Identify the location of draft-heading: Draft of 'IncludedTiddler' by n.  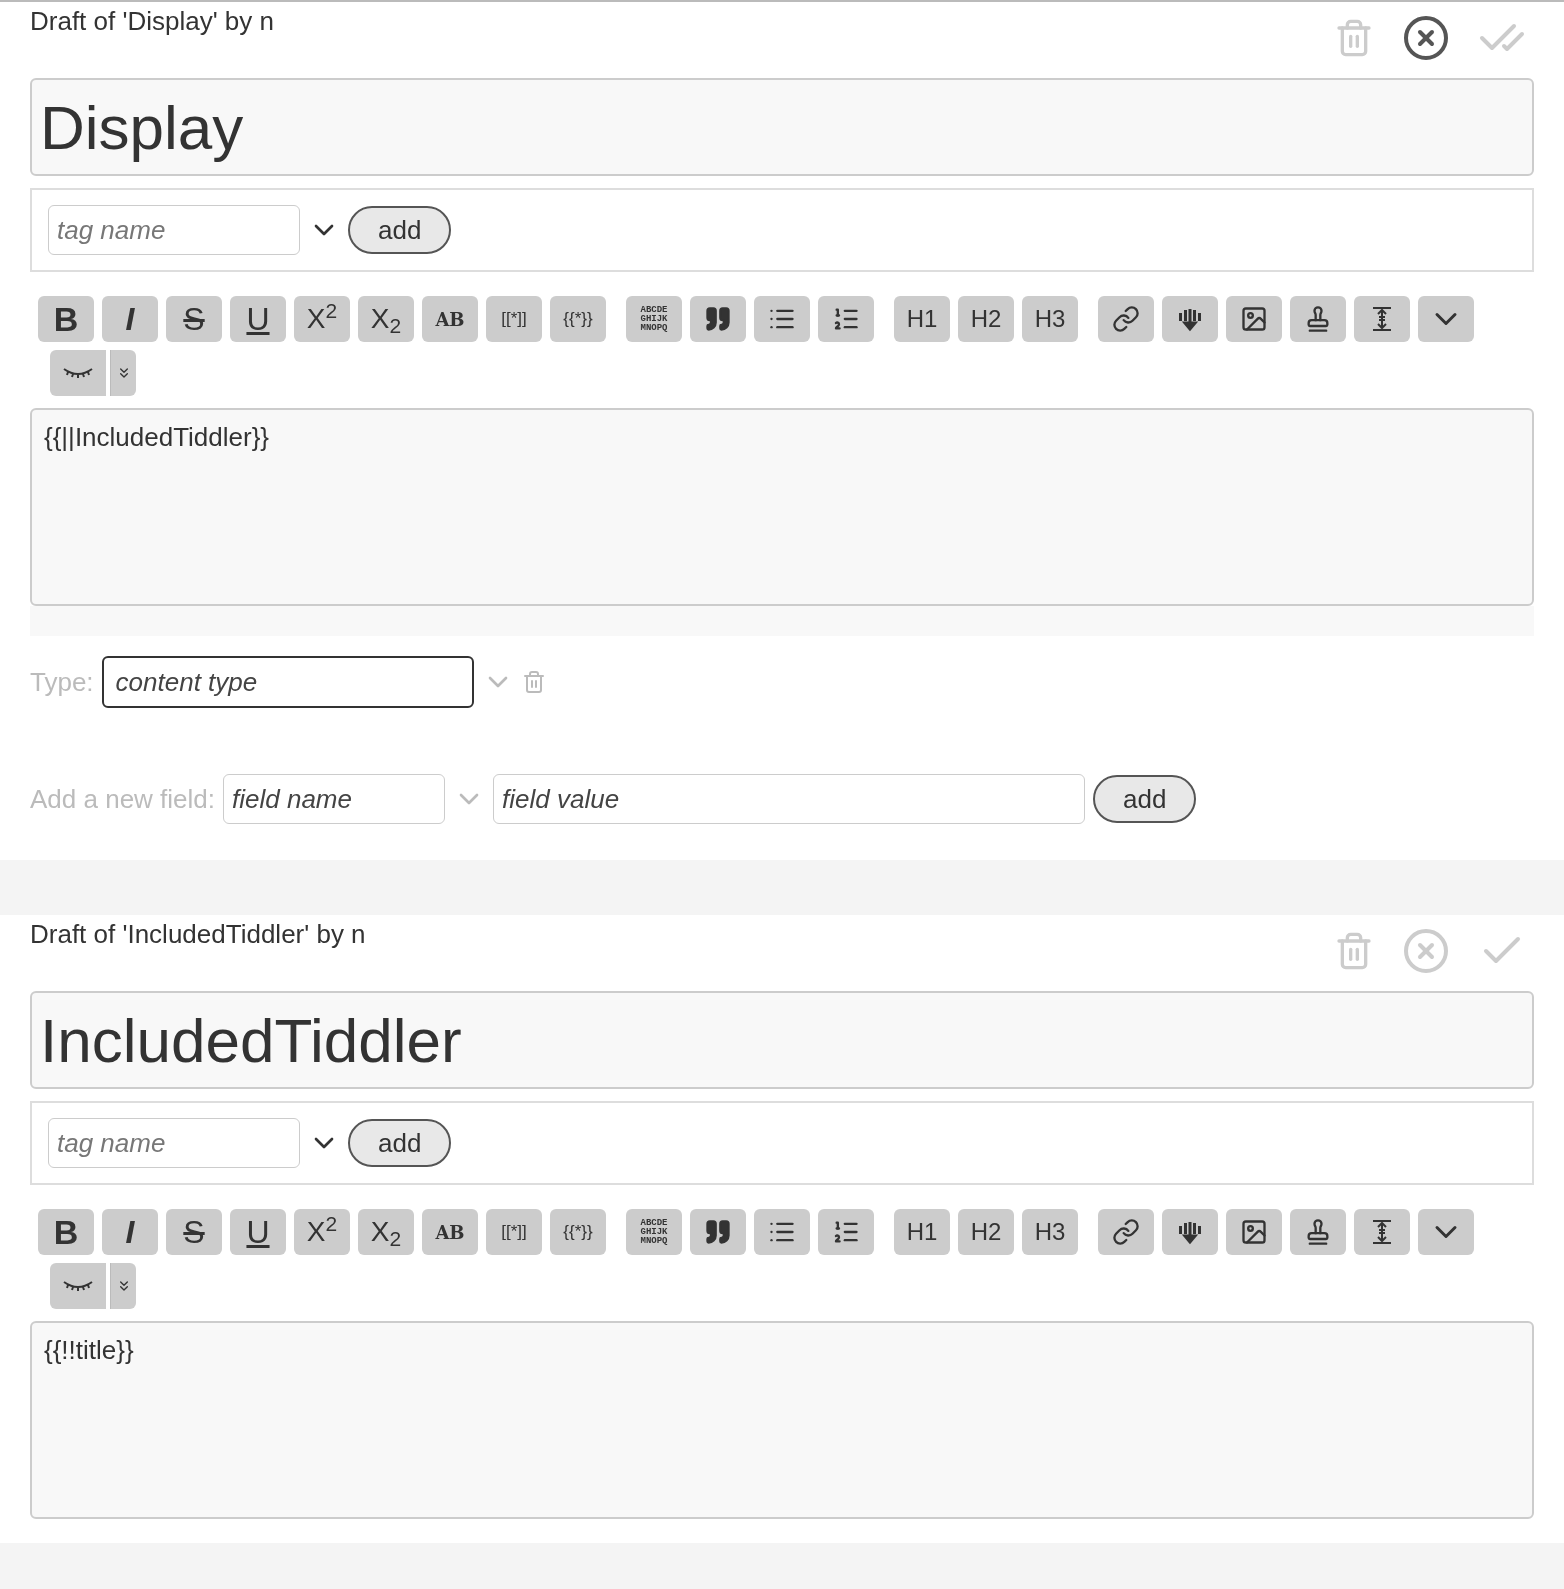
(198, 934).